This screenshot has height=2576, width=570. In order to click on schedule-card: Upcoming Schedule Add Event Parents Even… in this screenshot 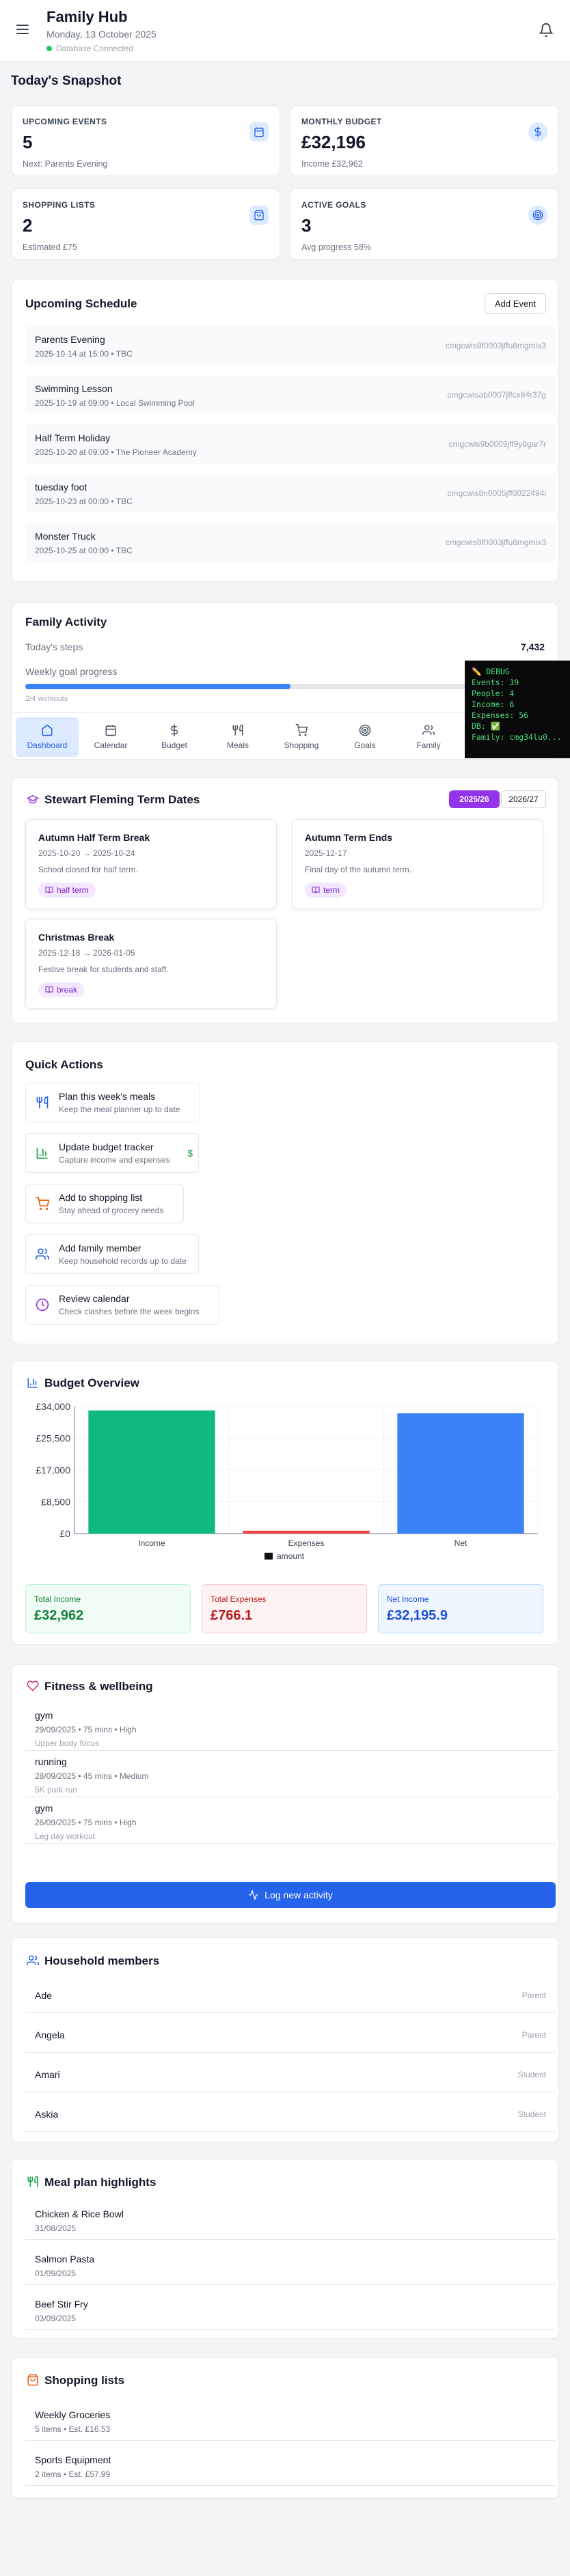, I will do `click(285, 431)`.